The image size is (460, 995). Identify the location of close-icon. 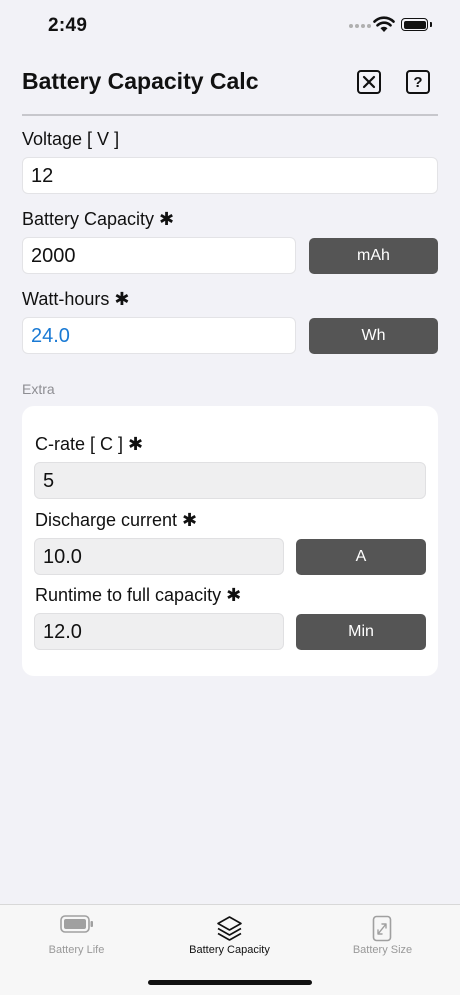
(369, 82).